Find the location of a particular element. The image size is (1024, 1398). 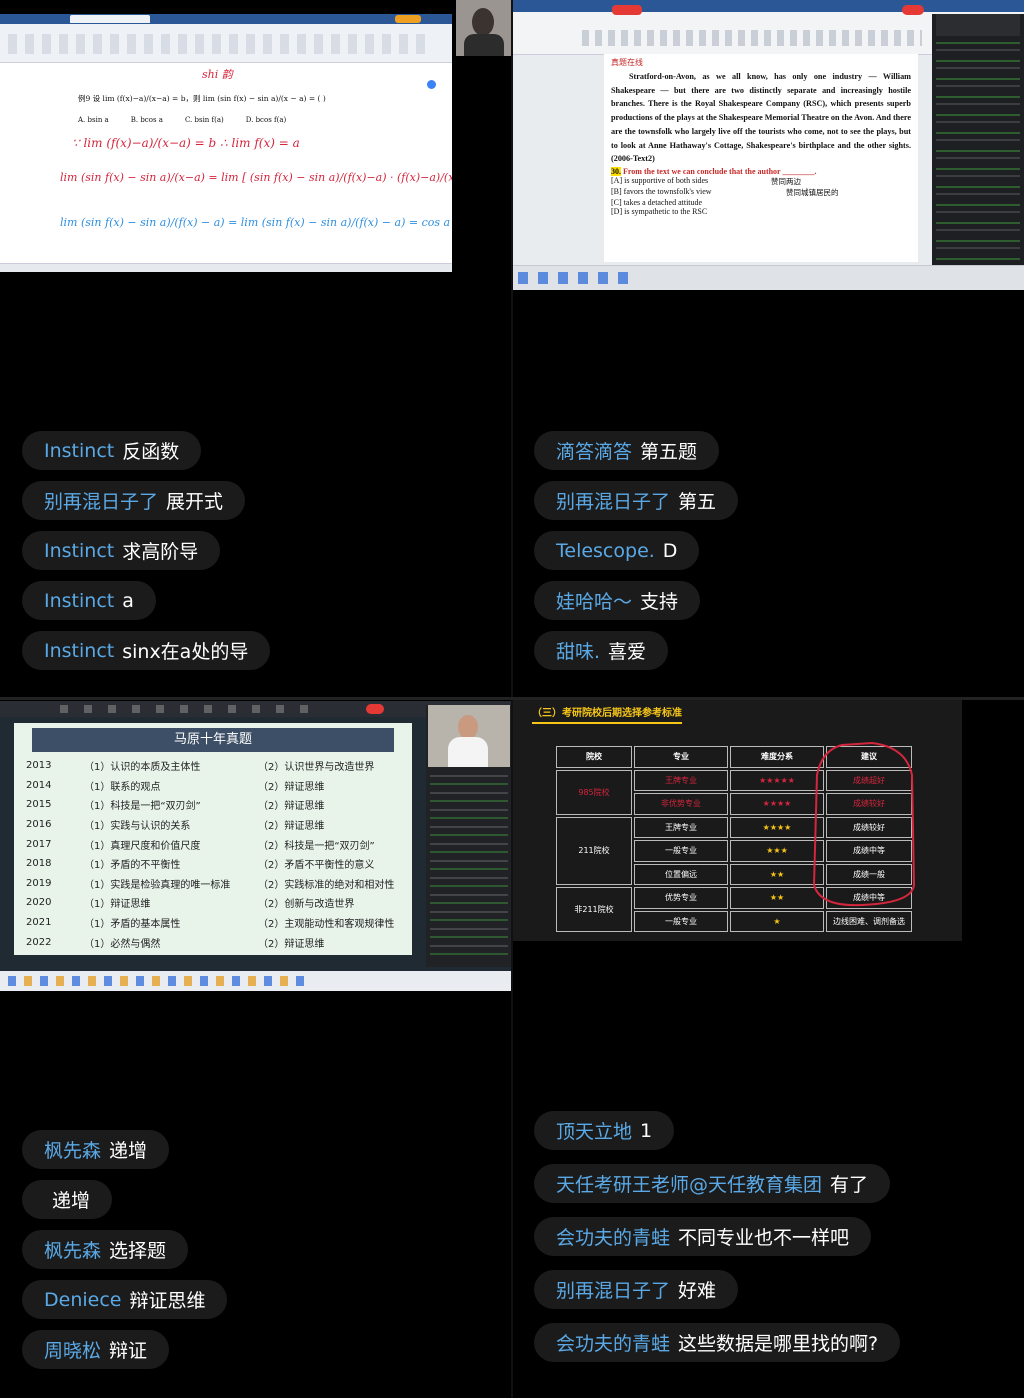

chat-message: 滴答滴答 第五题 is located at coordinates (627, 450).